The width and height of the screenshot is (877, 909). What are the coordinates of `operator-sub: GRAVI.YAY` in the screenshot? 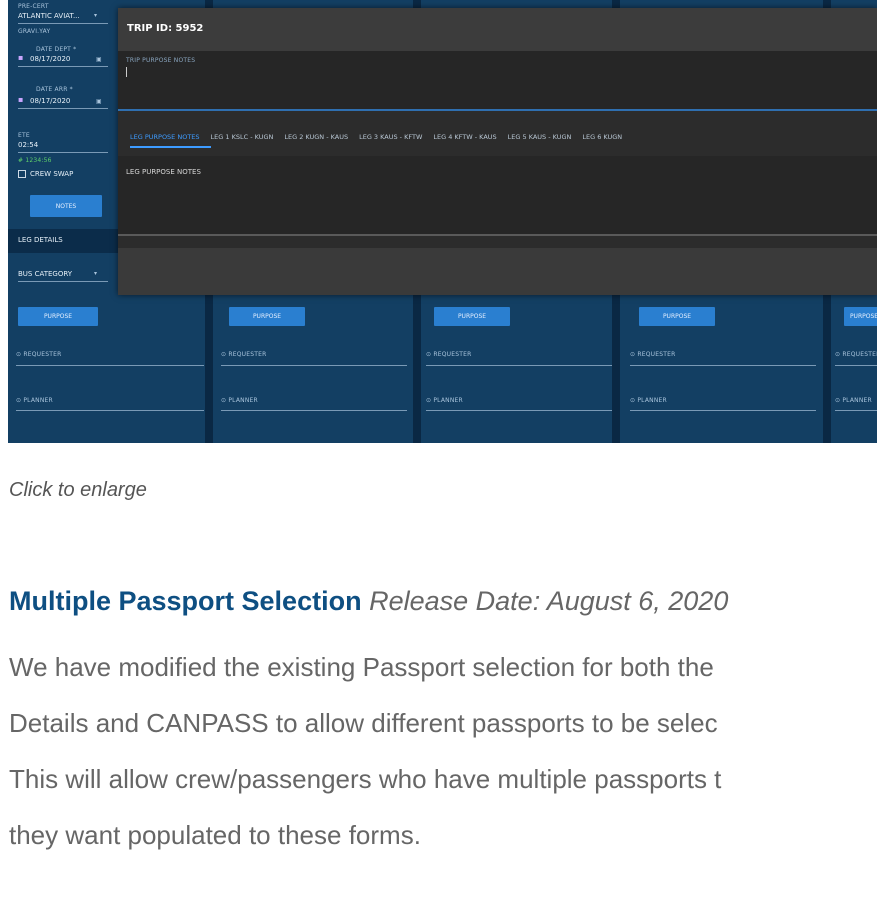 It's located at (34, 31).